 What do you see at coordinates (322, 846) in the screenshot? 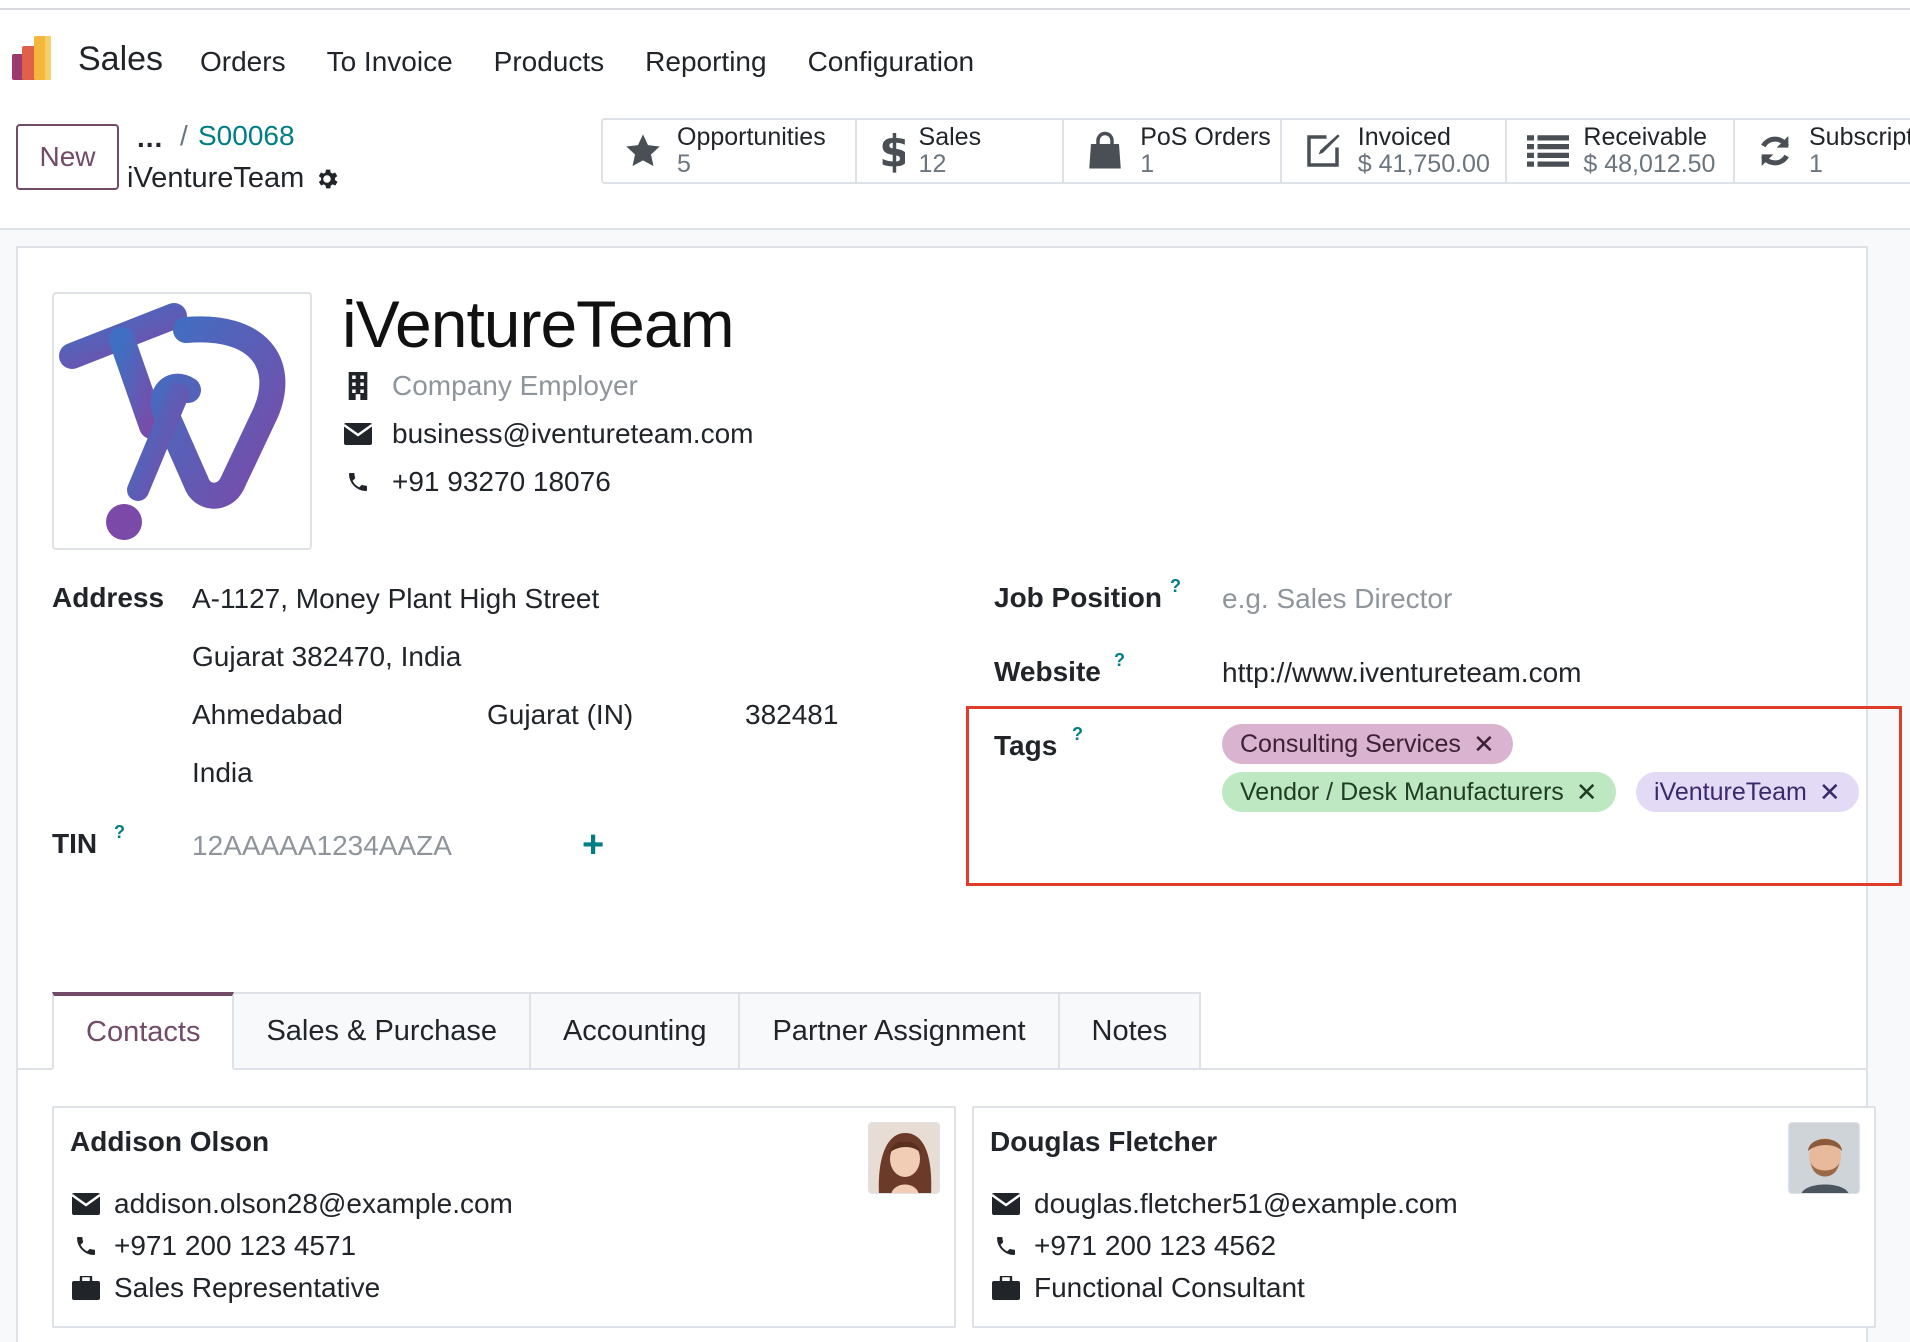
I see `tin-input: 12AAAAA1234AAZA` at bounding box center [322, 846].